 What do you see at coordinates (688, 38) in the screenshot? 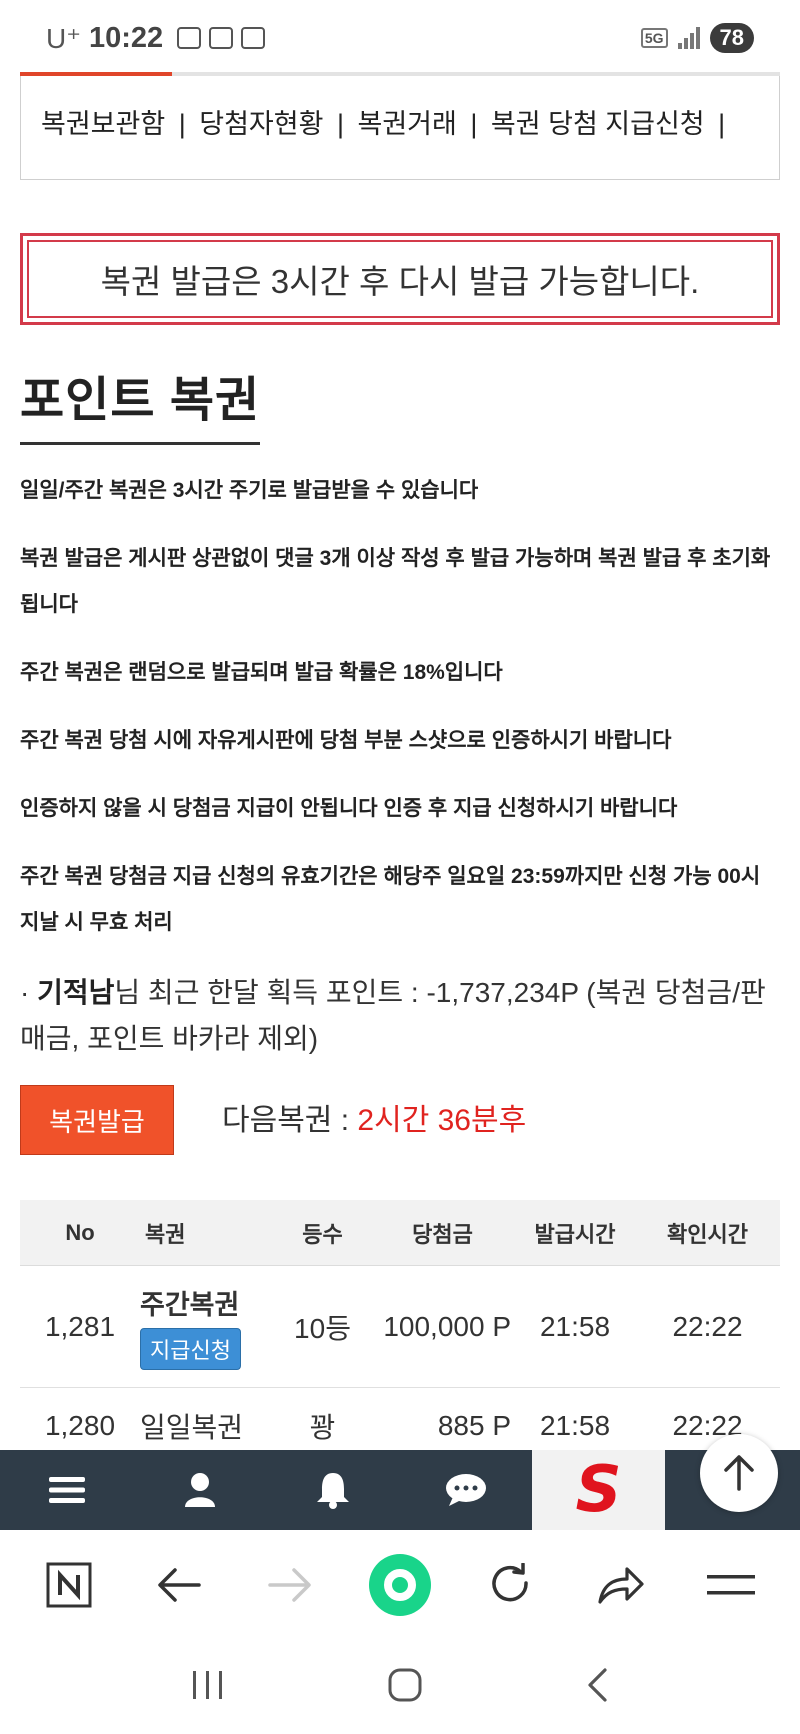
I see `signal-icon` at bounding box center [688, 38].